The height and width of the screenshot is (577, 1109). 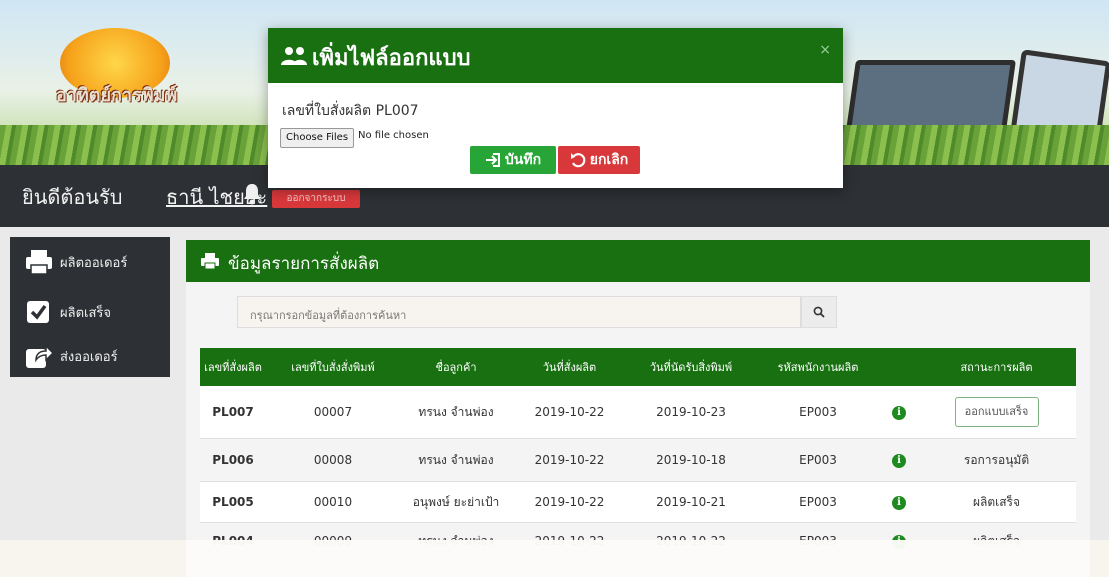 I want to click on sidebar: ผลิตออเดอร์ ผลิตเสร็จ ส่งออเดอร์, so click(x=90, y=307).